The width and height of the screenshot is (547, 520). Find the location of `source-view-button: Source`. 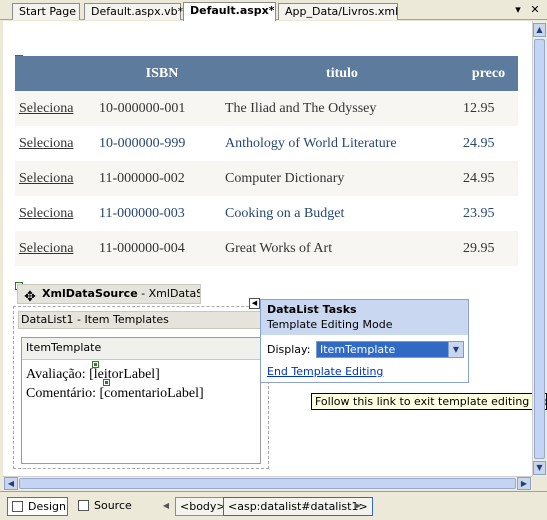

source-view-button: Source is located at coordinates (103, 506).